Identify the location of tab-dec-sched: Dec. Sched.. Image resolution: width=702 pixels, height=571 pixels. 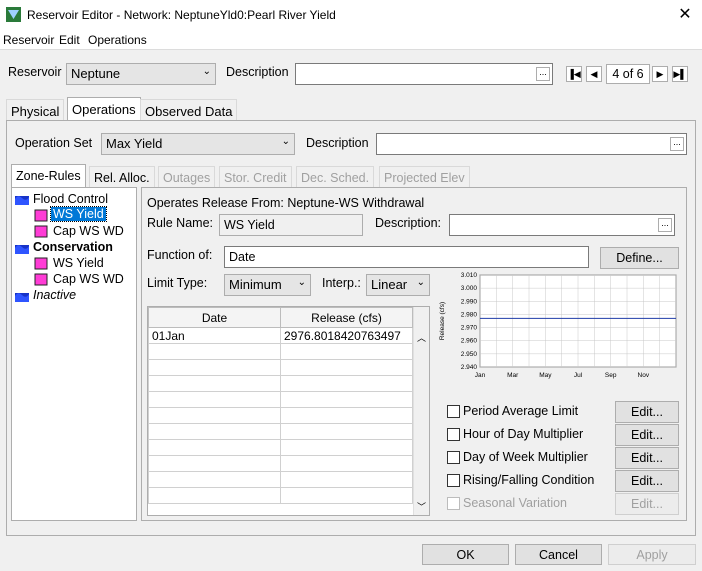
(335, 177).